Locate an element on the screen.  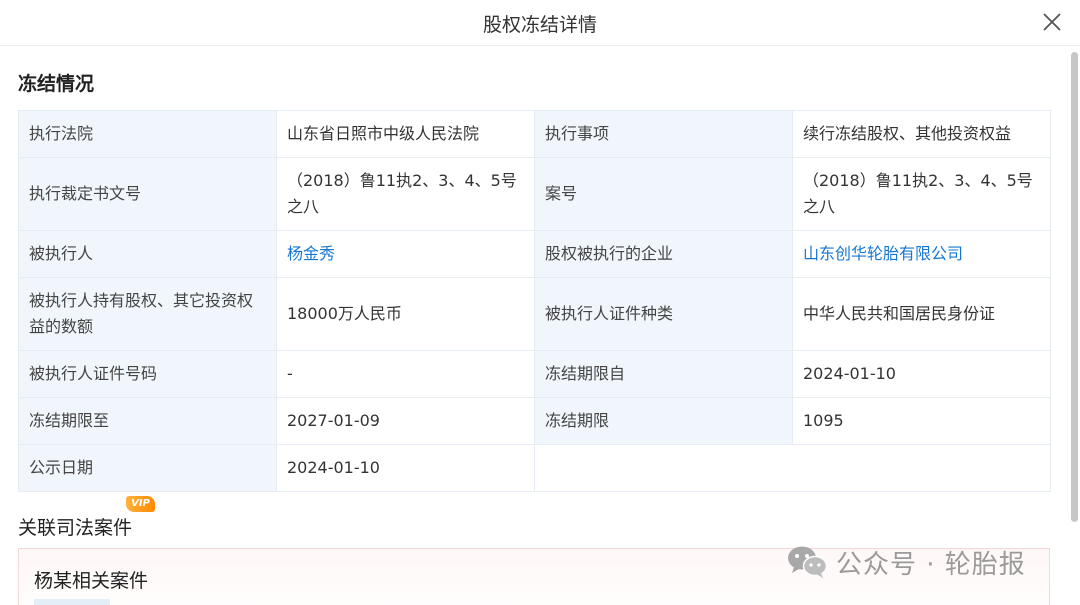
wechat-icon is located at coordinates (808, 562).